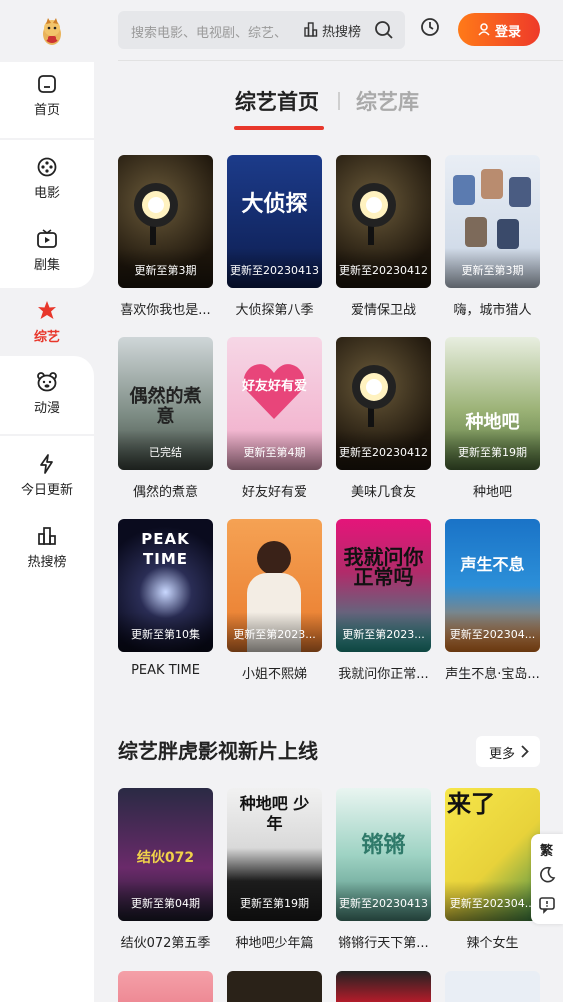 The width and height of the screenshot is (563, 1002). What do you see at coordinates (387, 101) in the screenshot?
I see `tab-variety-library: 综艺库` at bounding box center [387, 101].